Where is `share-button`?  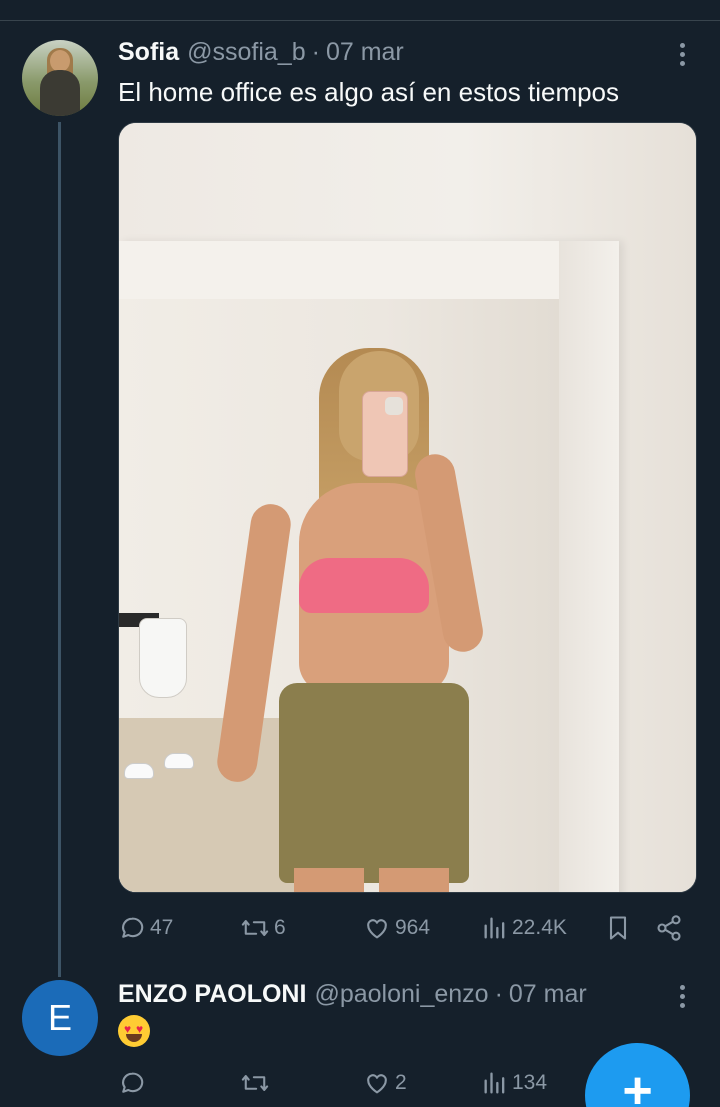
share-button is located at coordinates (669, 928).